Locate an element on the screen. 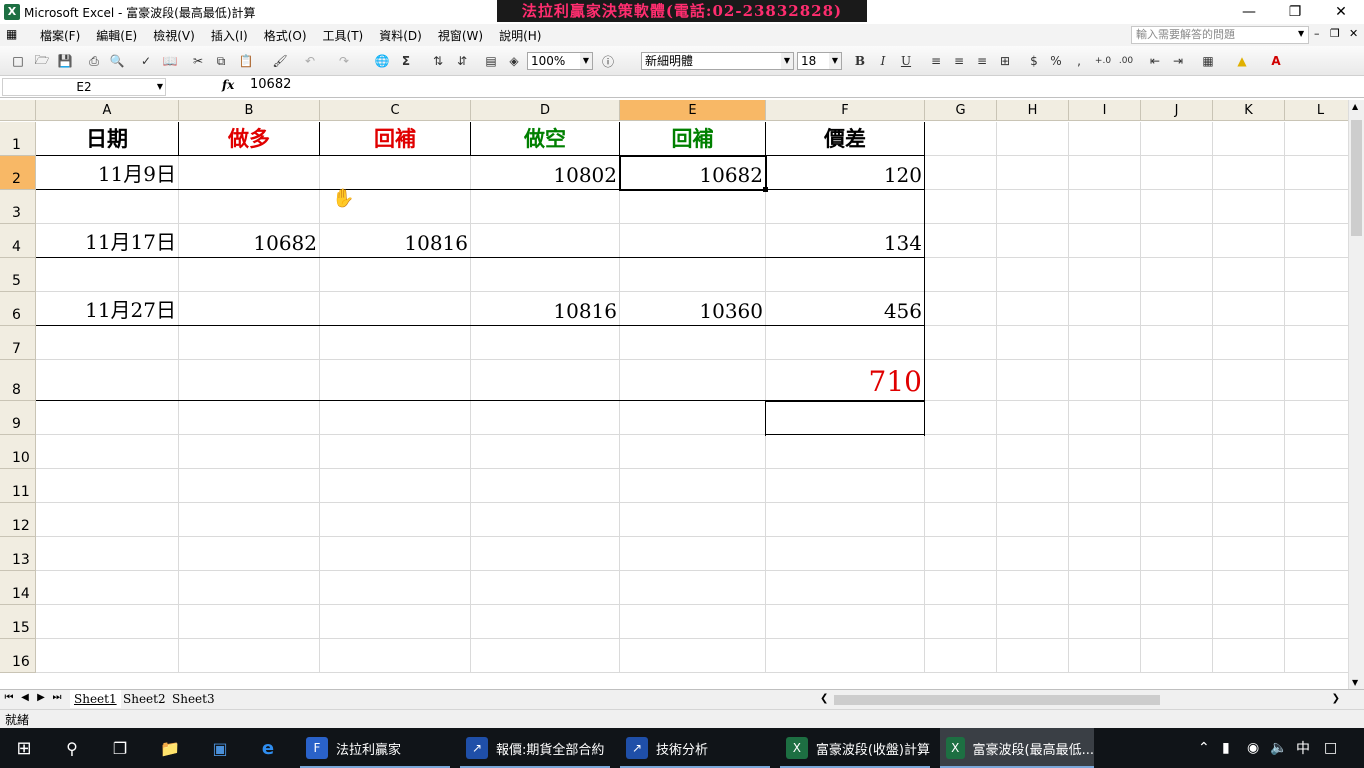 The height and width of the screenshot is (768, 1364). cell-f10 is located at coordinates (845, 452).